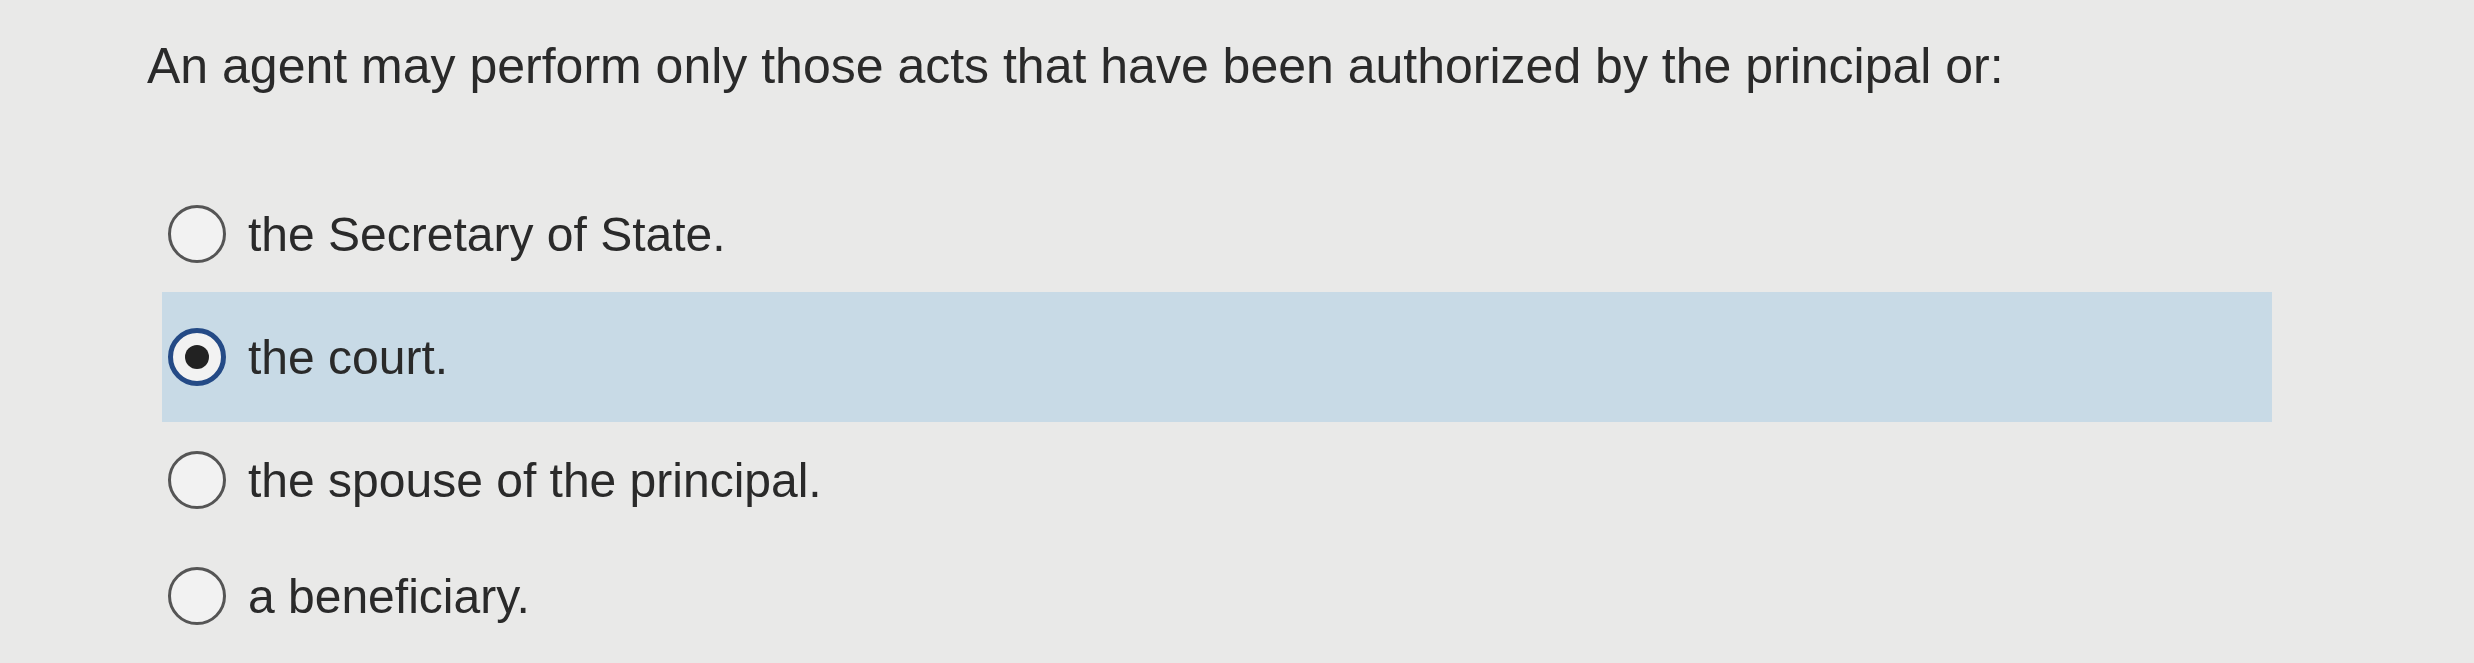 This screenshot has width=2474, height=663. What do you see at coordinates (535, 480) in the screenshot?
I see `option-label: the spouse of the principal.` at bounding box center [535, 480].